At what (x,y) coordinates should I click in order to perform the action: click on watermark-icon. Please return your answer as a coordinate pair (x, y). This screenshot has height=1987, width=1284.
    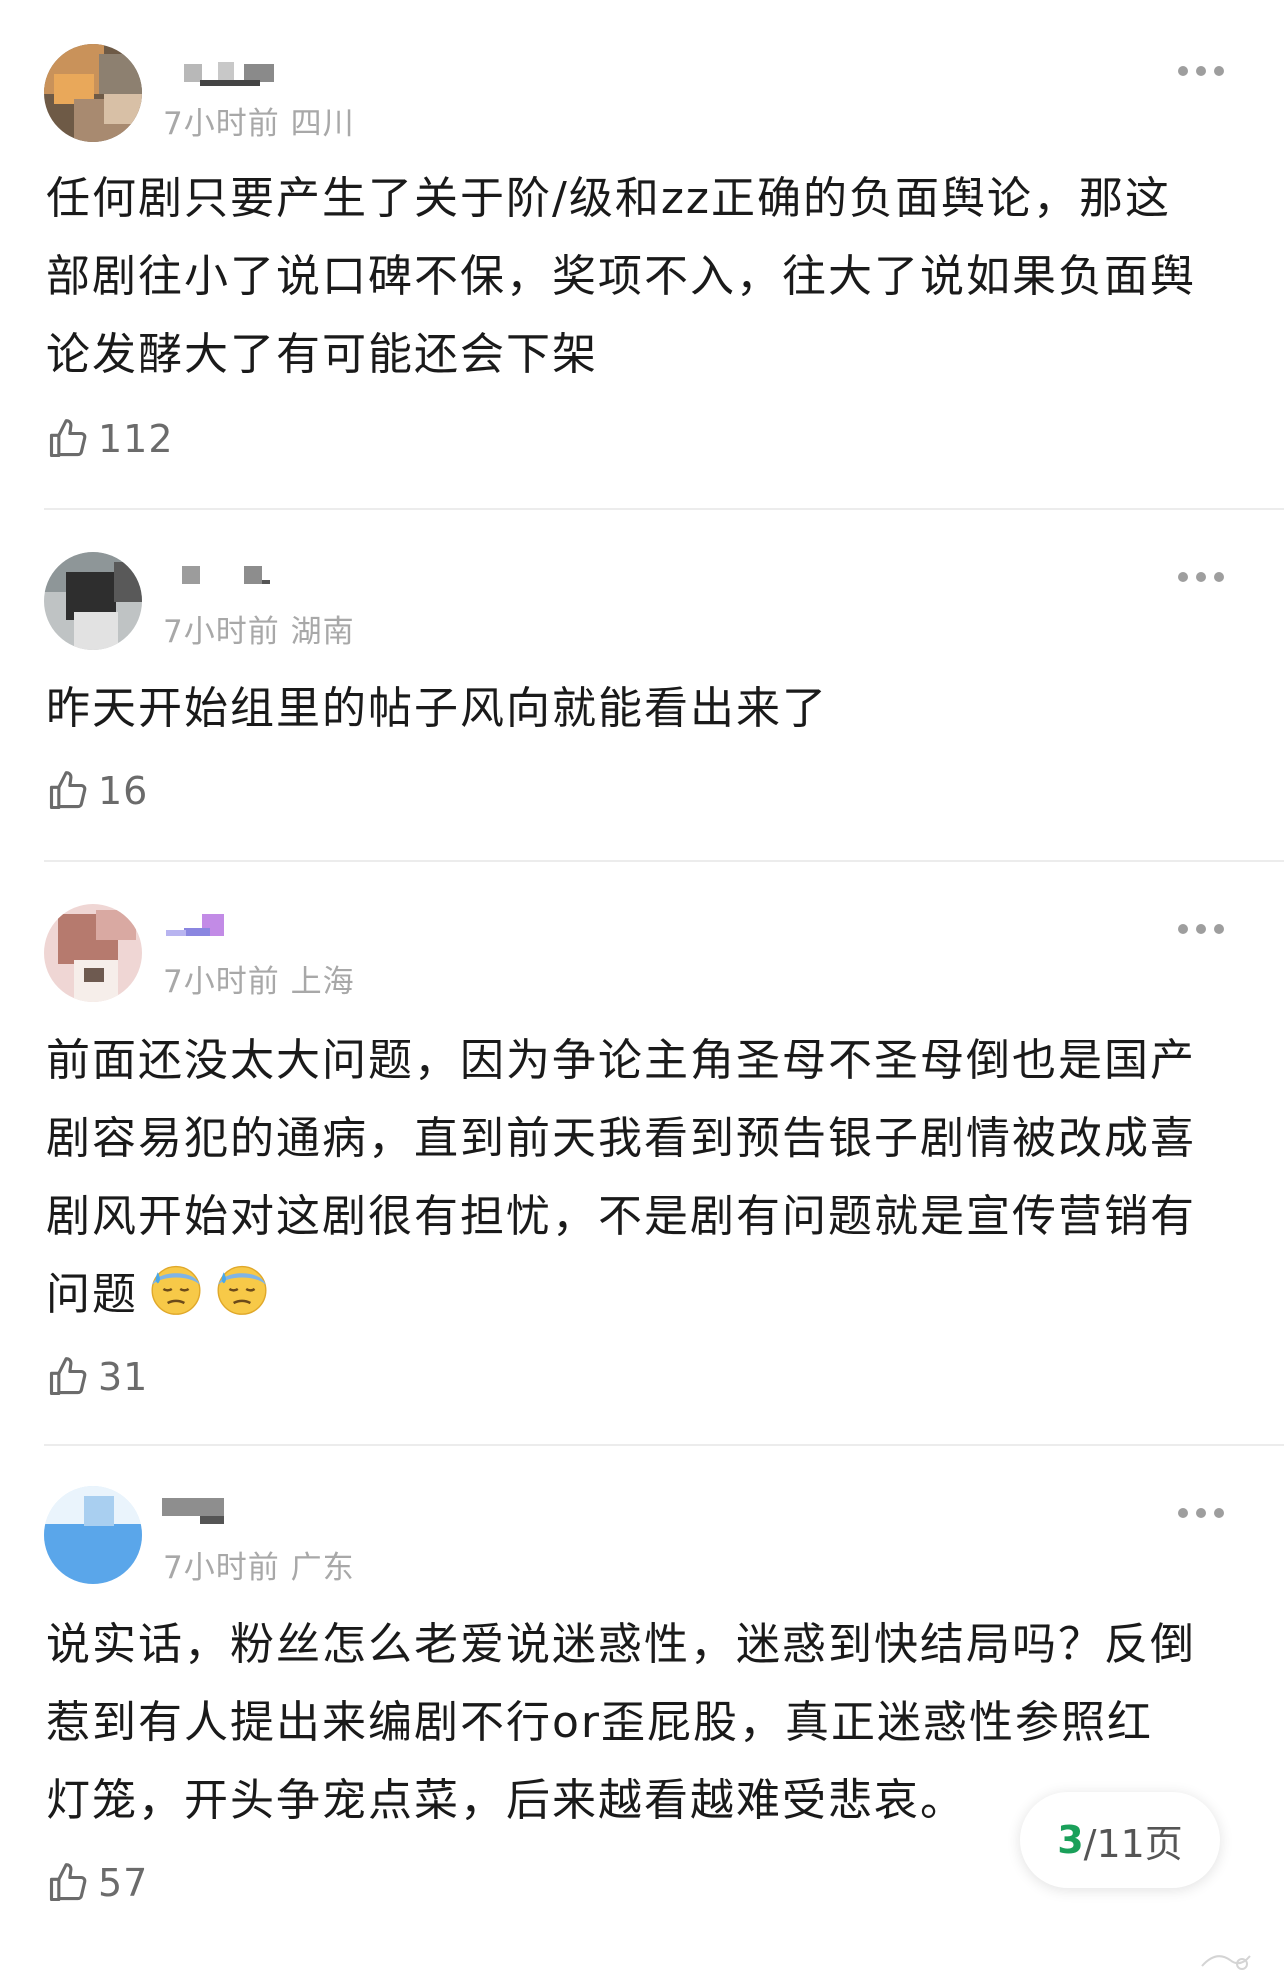
    Looking at the image, I should click on (1226, 1962).